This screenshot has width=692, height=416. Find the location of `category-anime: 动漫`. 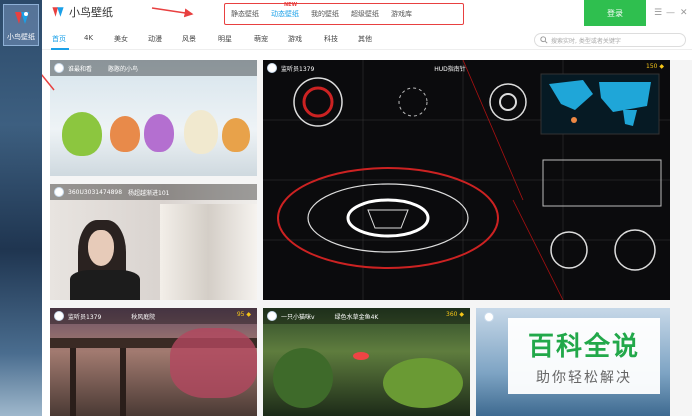

category-anime: 动漫 is located at coordinates (155, 39).